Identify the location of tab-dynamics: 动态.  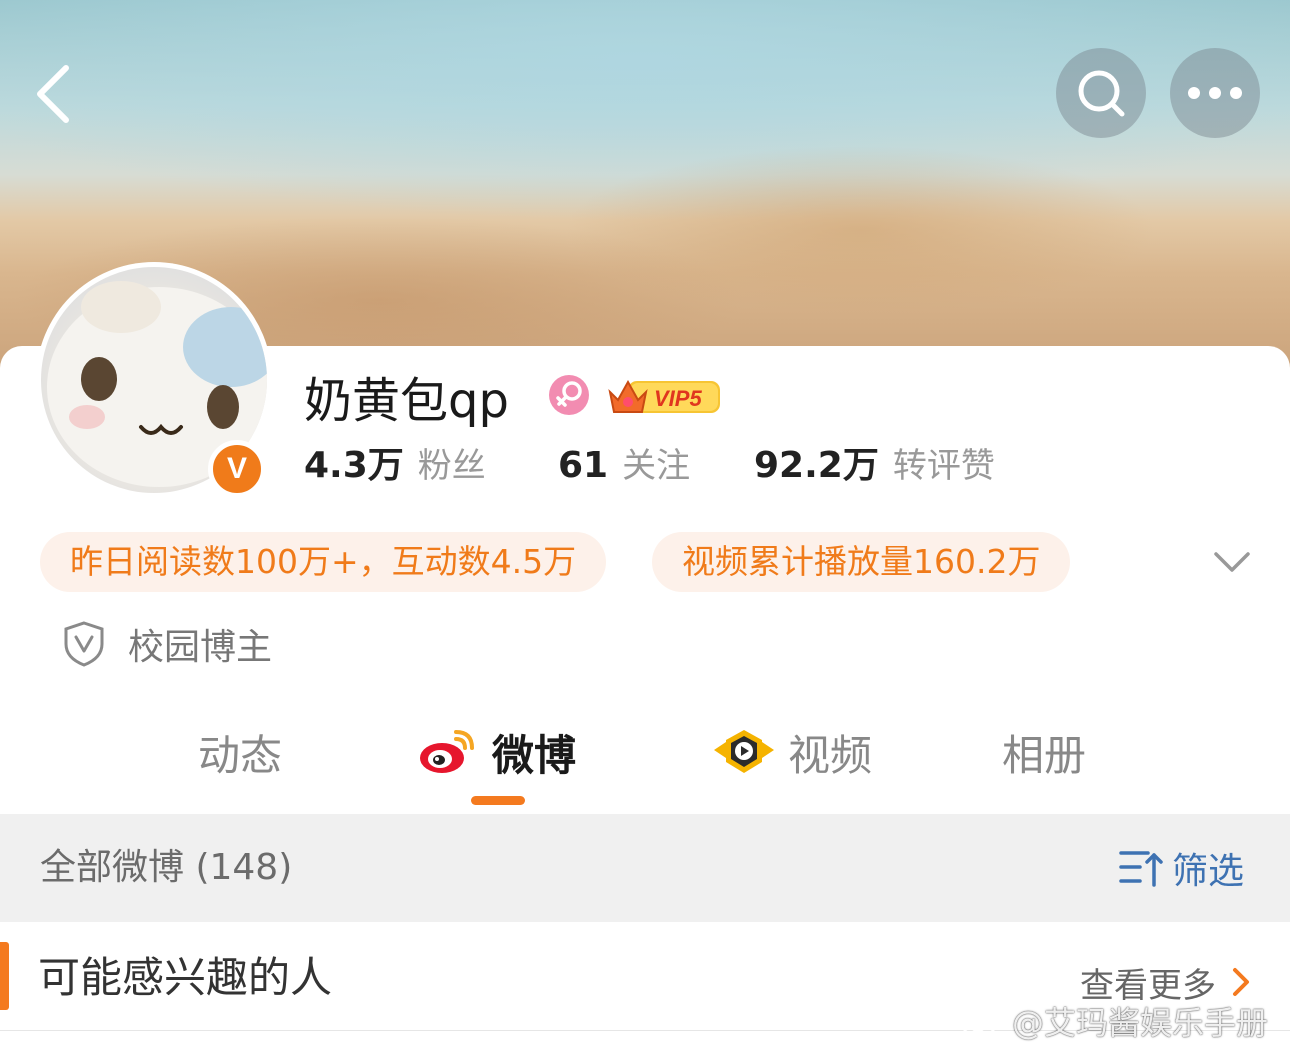
(240, 752).